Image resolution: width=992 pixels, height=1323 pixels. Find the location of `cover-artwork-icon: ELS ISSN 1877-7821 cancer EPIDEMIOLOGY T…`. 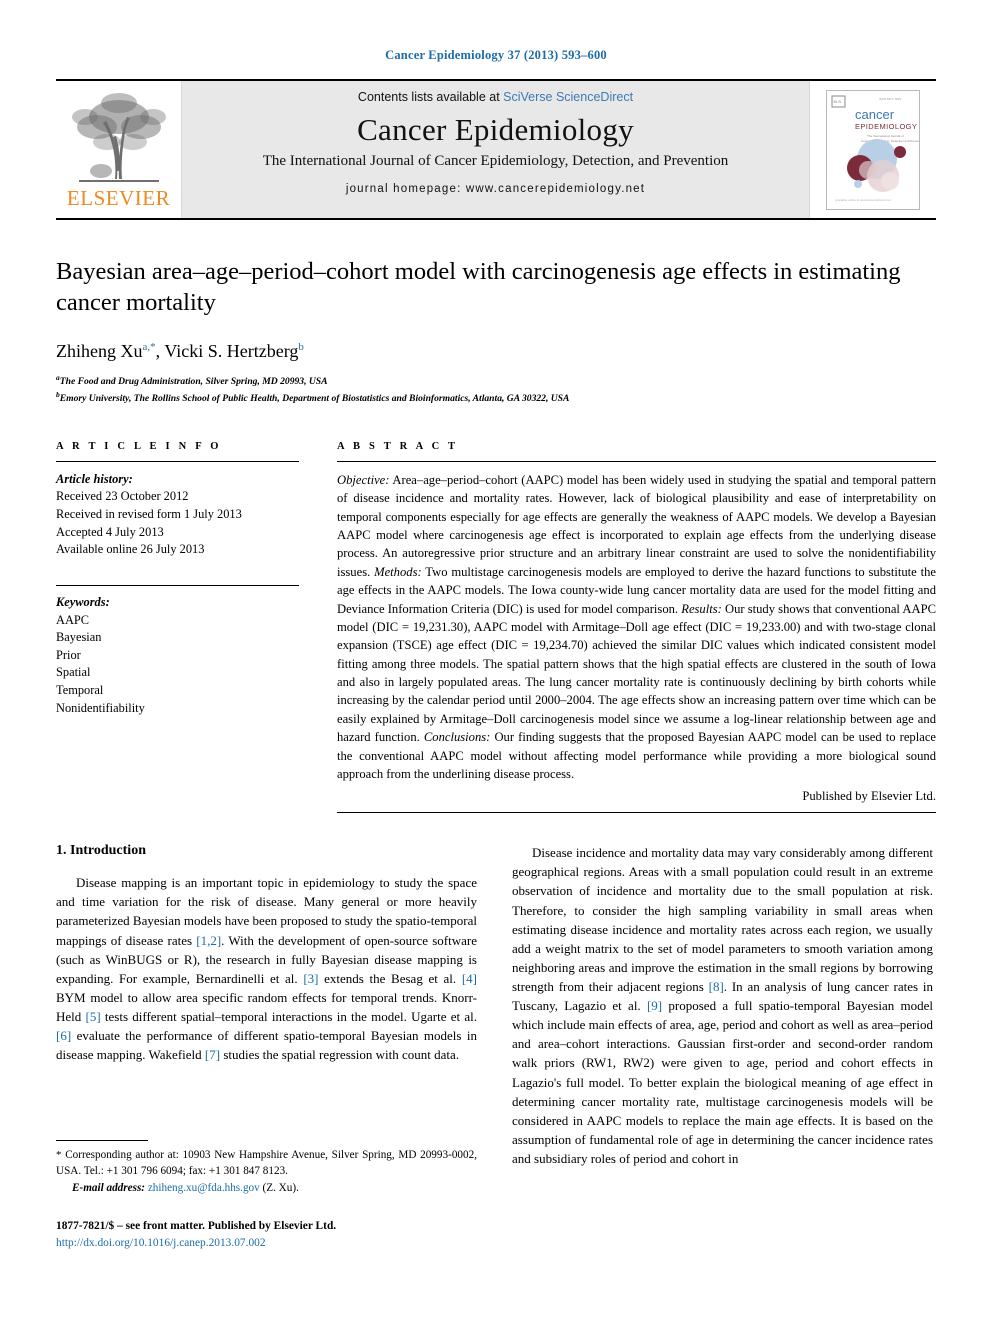

cover-artwork-icon: ELS ISSN 1877-7821 cancer EPIDEMIOLOGY T… is located at coordinates (873, 149).